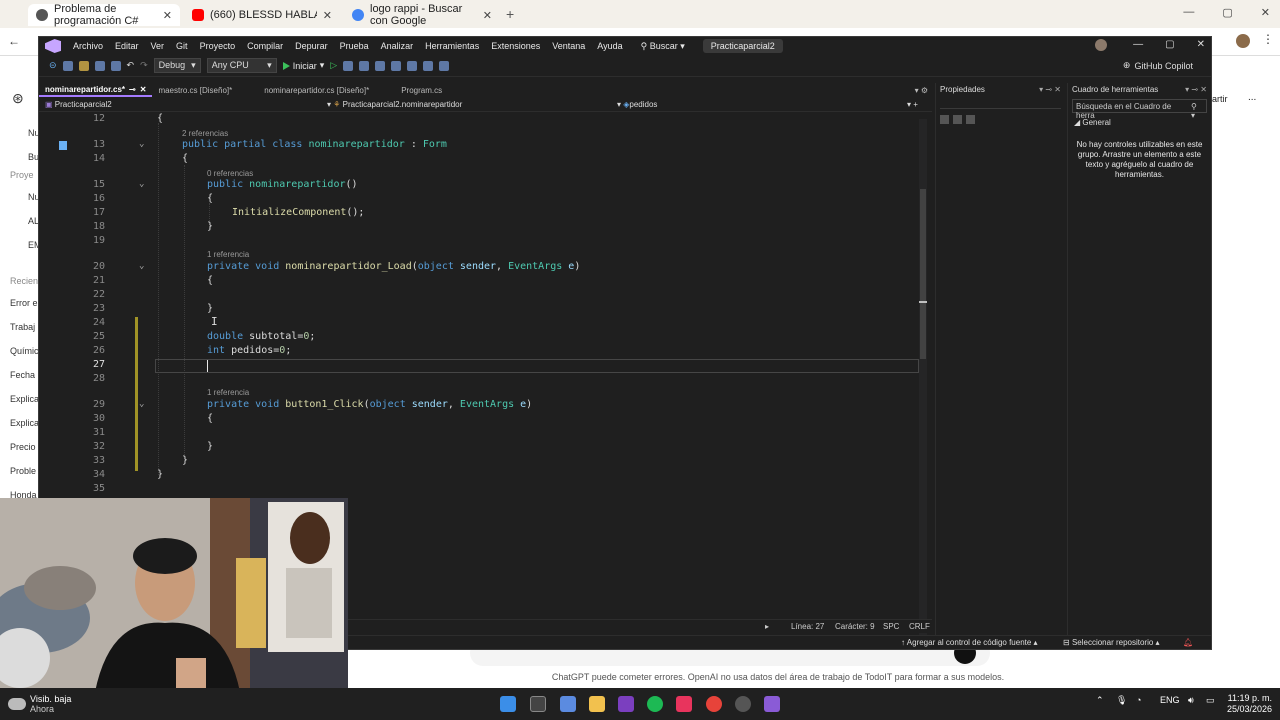 Image resolution: width=1280 pixels, height=720 pixels. I want to click on sidebar-item: Explica, so click(24, 399).